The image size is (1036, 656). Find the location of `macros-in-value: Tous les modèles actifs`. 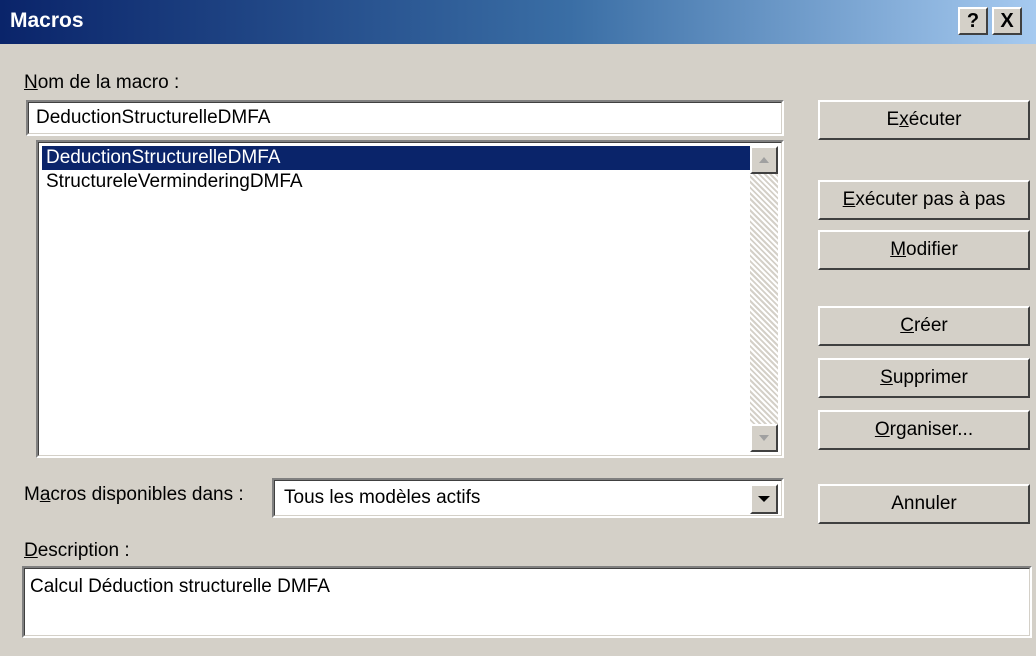

macros-in-value: Tous les modèles actifs is located at coordinates (382, 497).